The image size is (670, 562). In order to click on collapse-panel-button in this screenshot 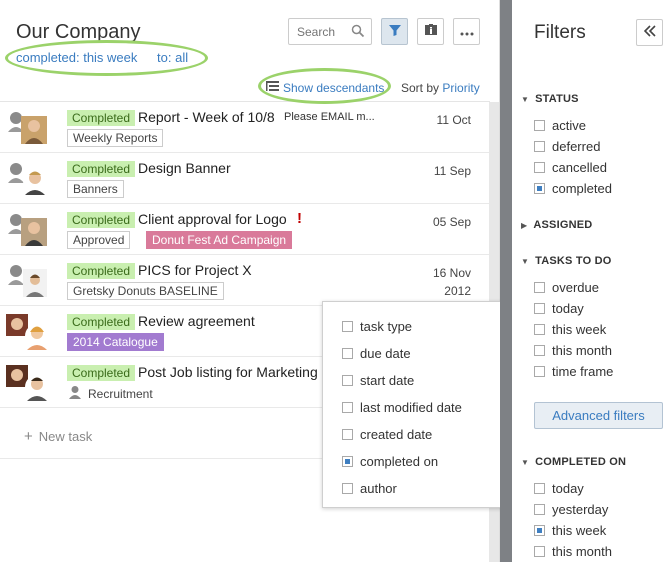, I will do `click(649, 32)`.